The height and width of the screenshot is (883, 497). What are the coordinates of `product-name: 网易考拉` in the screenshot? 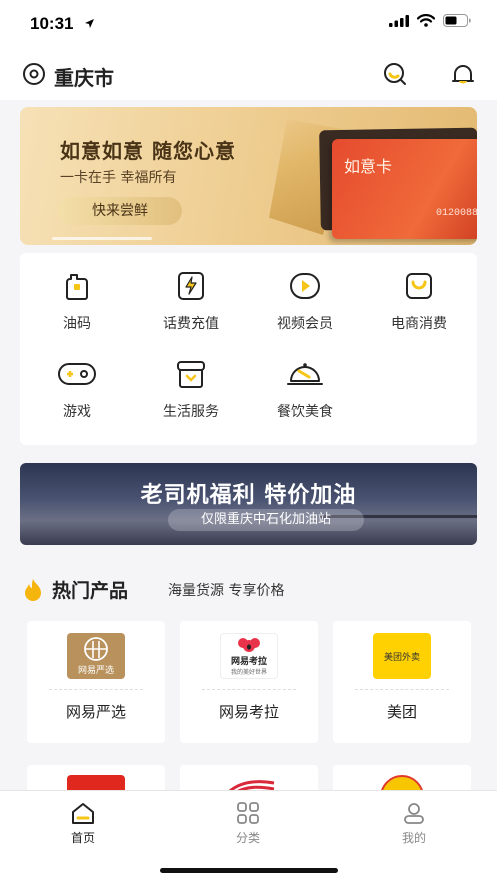 It's located at (248, 712).